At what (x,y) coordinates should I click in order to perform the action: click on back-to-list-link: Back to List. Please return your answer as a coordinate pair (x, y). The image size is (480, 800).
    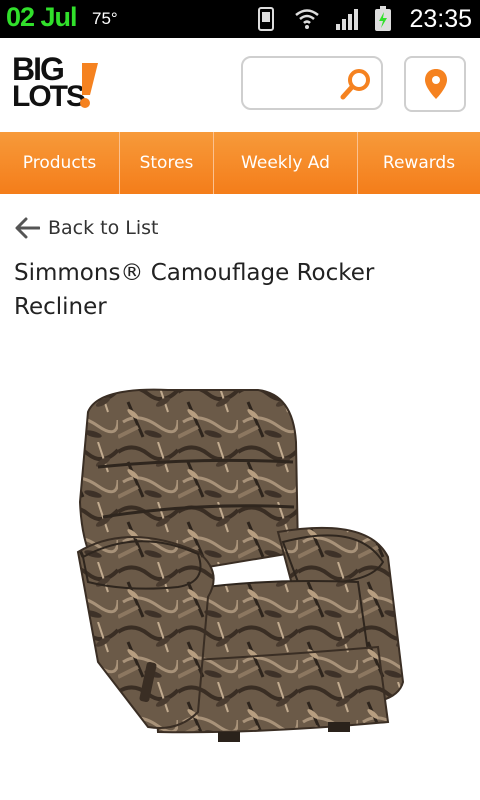
    Looking at the image, I should click on (86, 228).